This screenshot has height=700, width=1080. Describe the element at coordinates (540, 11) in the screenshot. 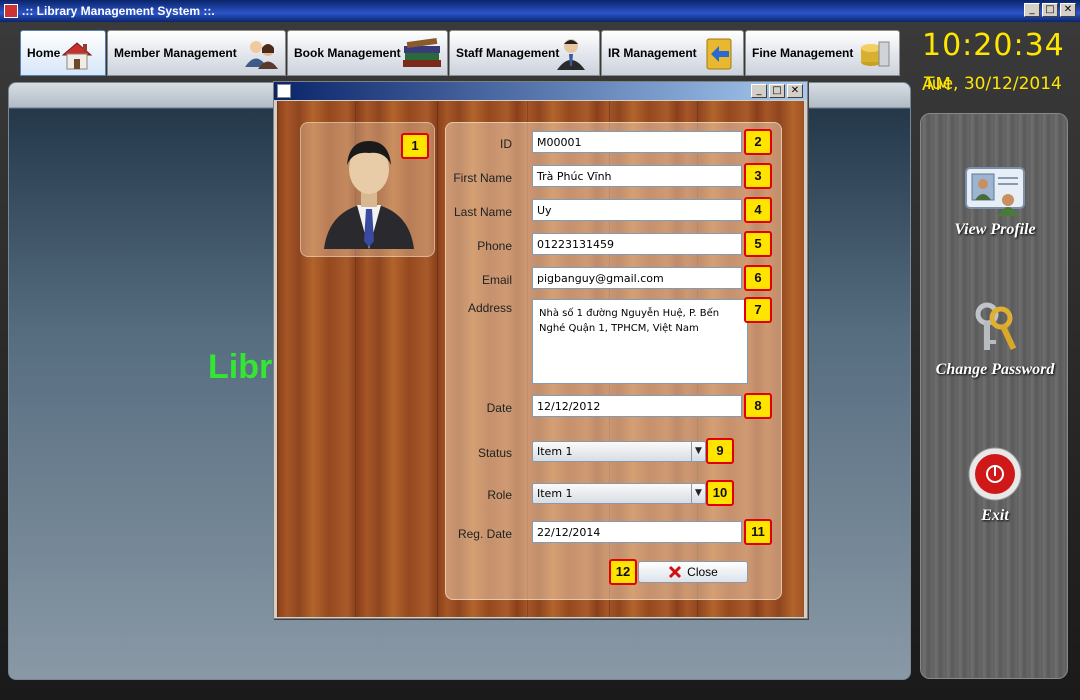

I see `title-bar: .:: Library Management System ::. _ □ ✕` at that location.